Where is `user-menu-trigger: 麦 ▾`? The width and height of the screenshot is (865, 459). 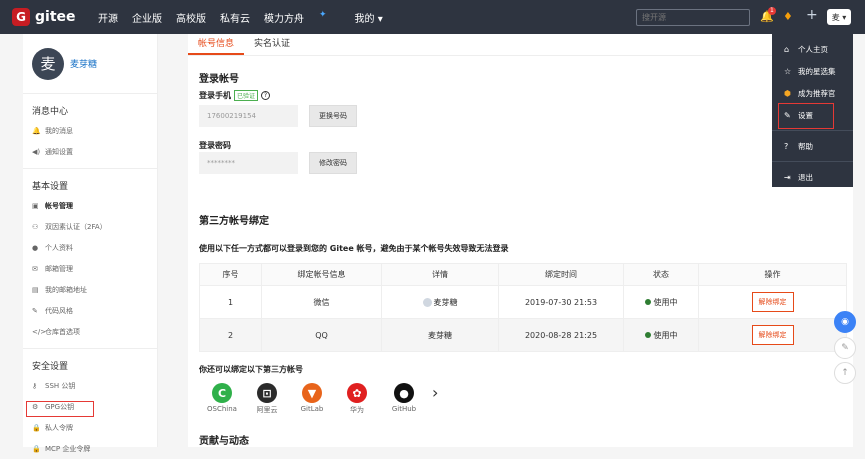
user-menu-trigger: 麦 ▾ is located at coordinates (839, 17).